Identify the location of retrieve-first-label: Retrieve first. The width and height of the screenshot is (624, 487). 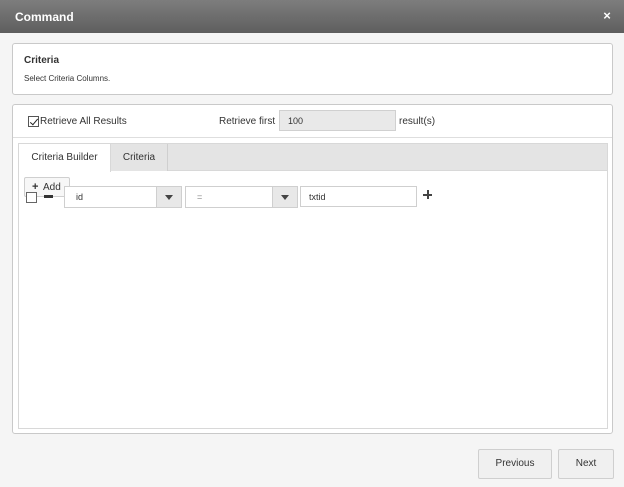
(247, 121).